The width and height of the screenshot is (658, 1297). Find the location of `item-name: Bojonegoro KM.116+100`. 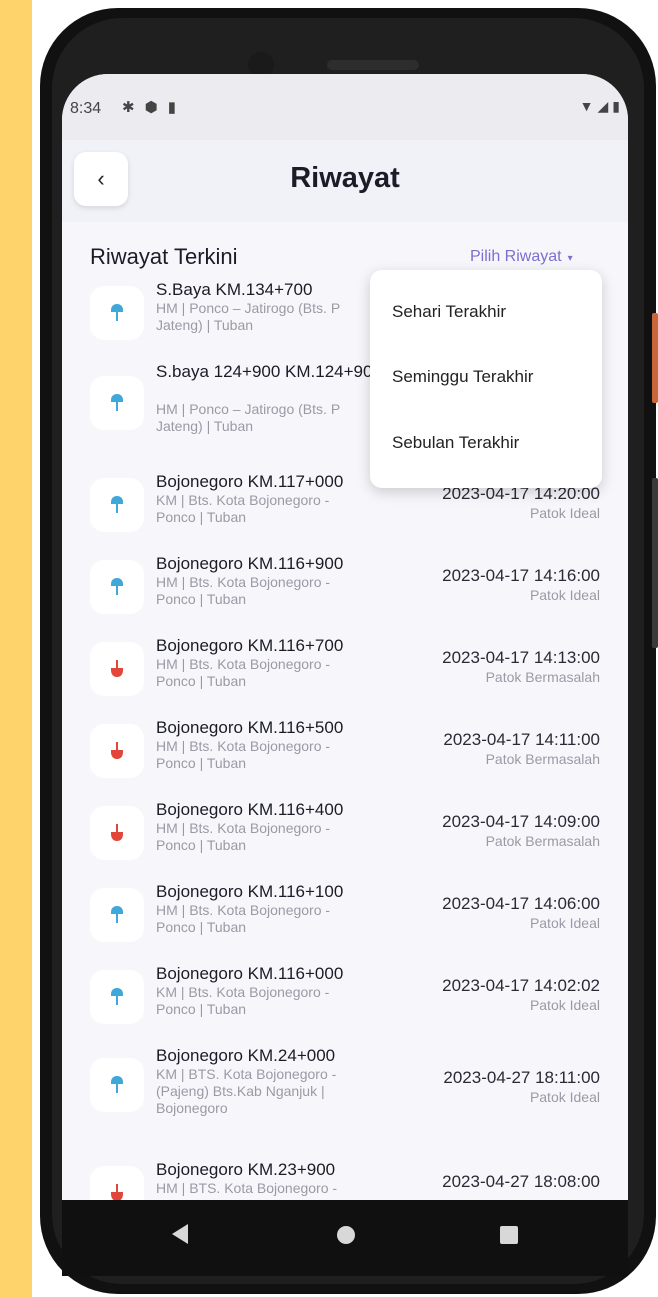

item-name: Bojonegoro KM.116+100 is located at coordinates (250, 891).